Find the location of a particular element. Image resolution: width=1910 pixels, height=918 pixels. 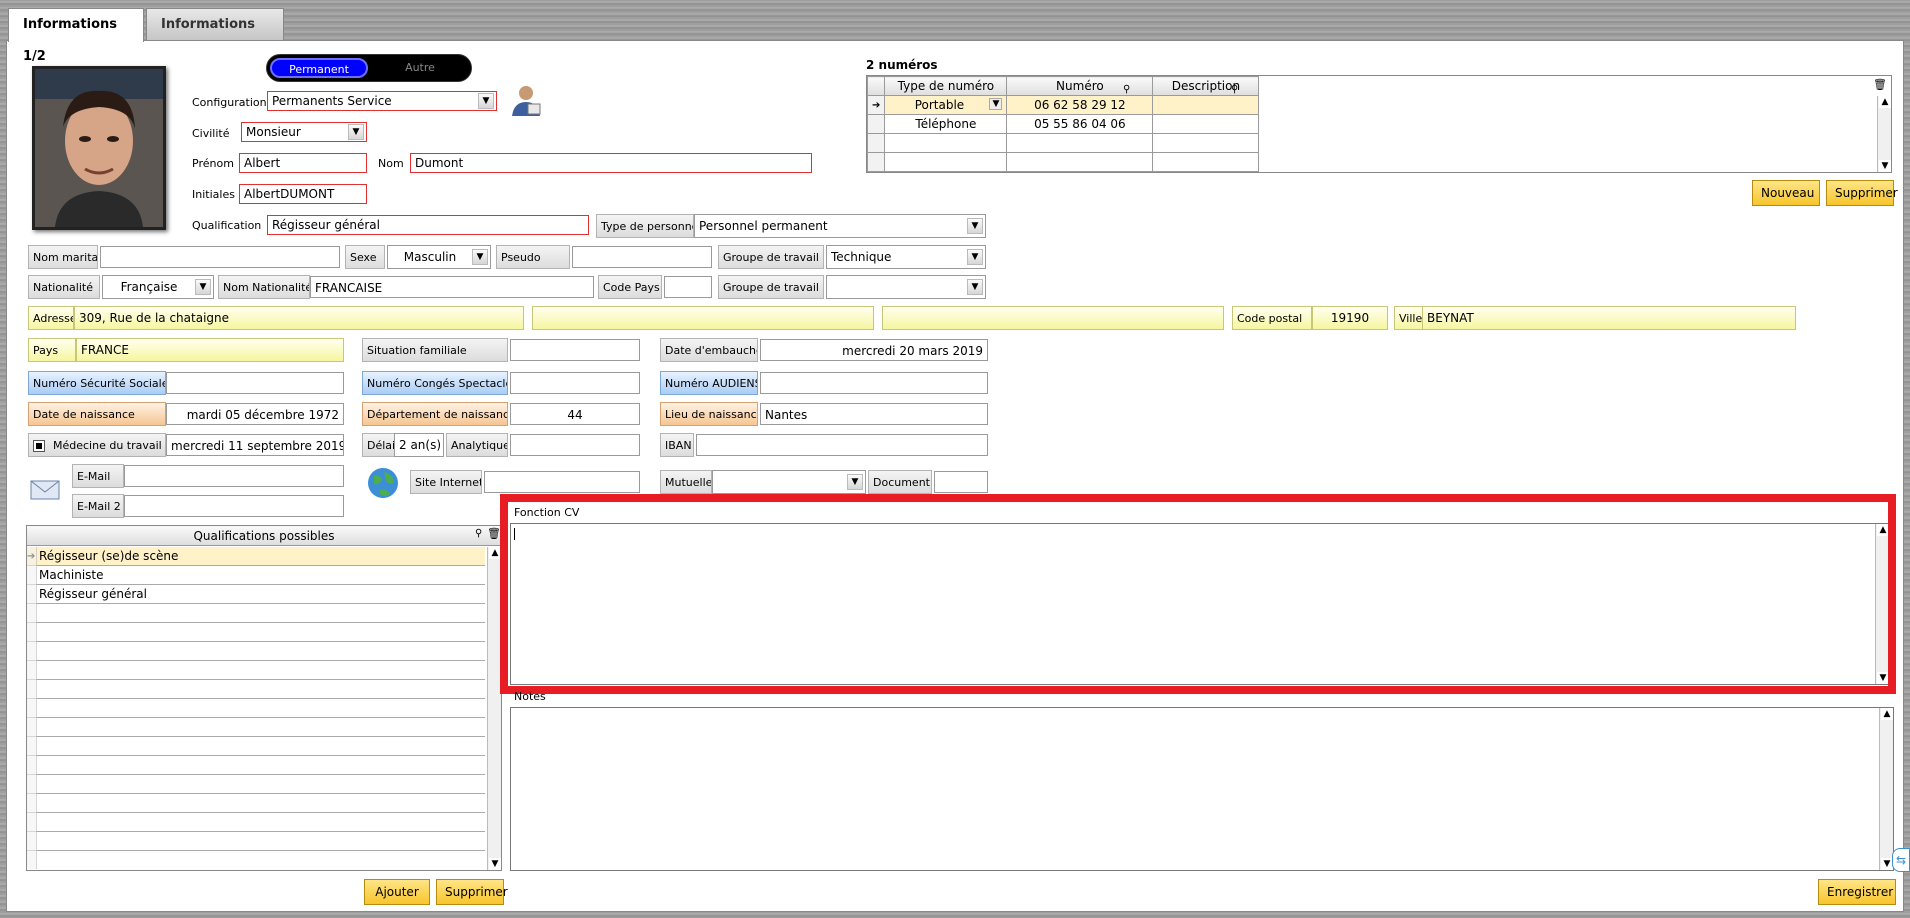

ajouter-button: Ajouter is located at coordinates (397, 892).